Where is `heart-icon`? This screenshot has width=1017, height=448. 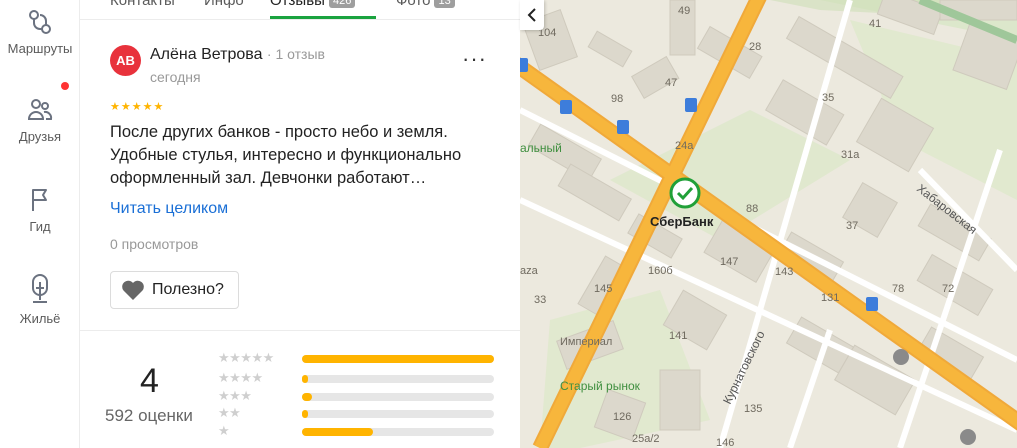 heart-icon is located at coordinates (133, 290).